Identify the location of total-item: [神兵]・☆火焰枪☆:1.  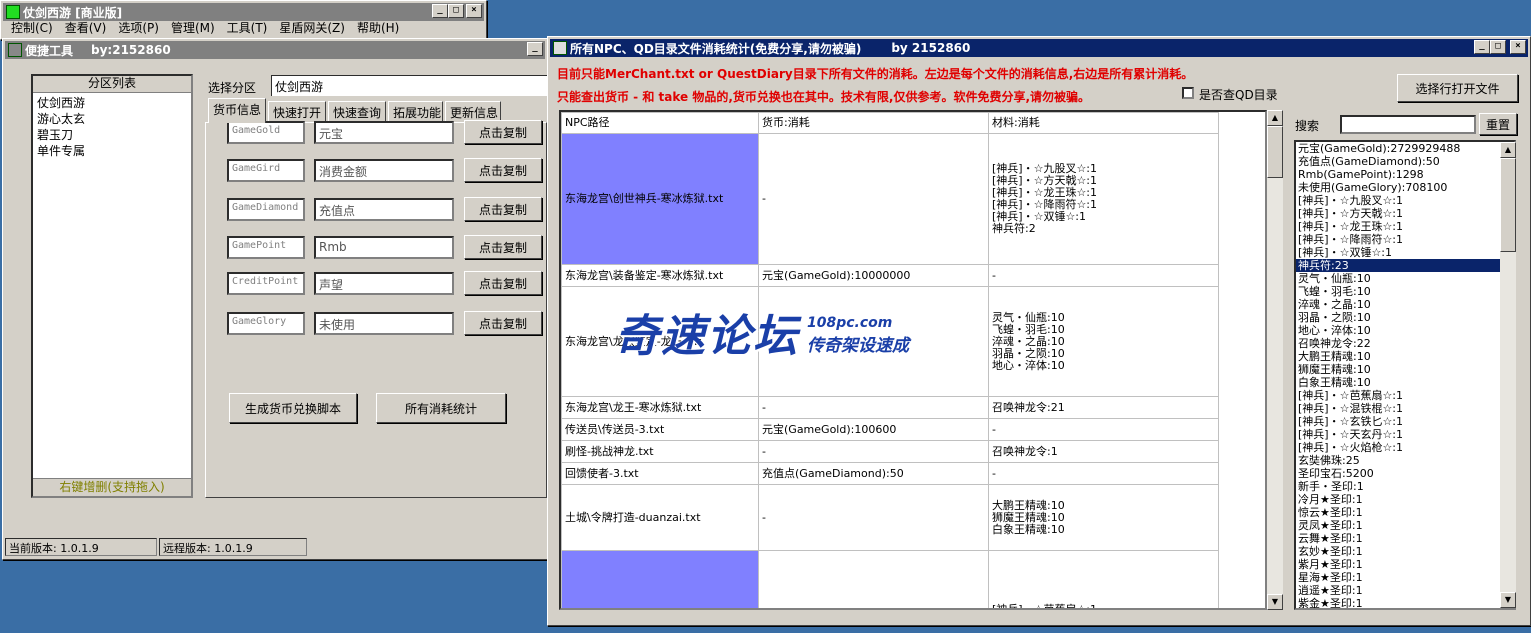
(1405, 447).